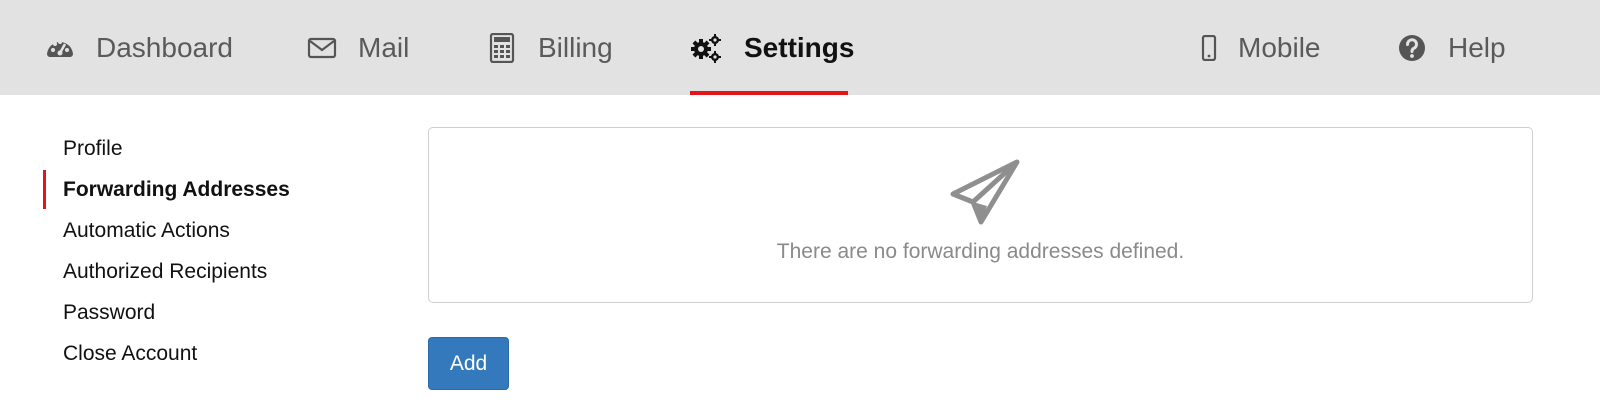 The width and height of the screenshot is (1600, 408). I want to click on sidebar-item-profile: Profile, so click(180, 148).